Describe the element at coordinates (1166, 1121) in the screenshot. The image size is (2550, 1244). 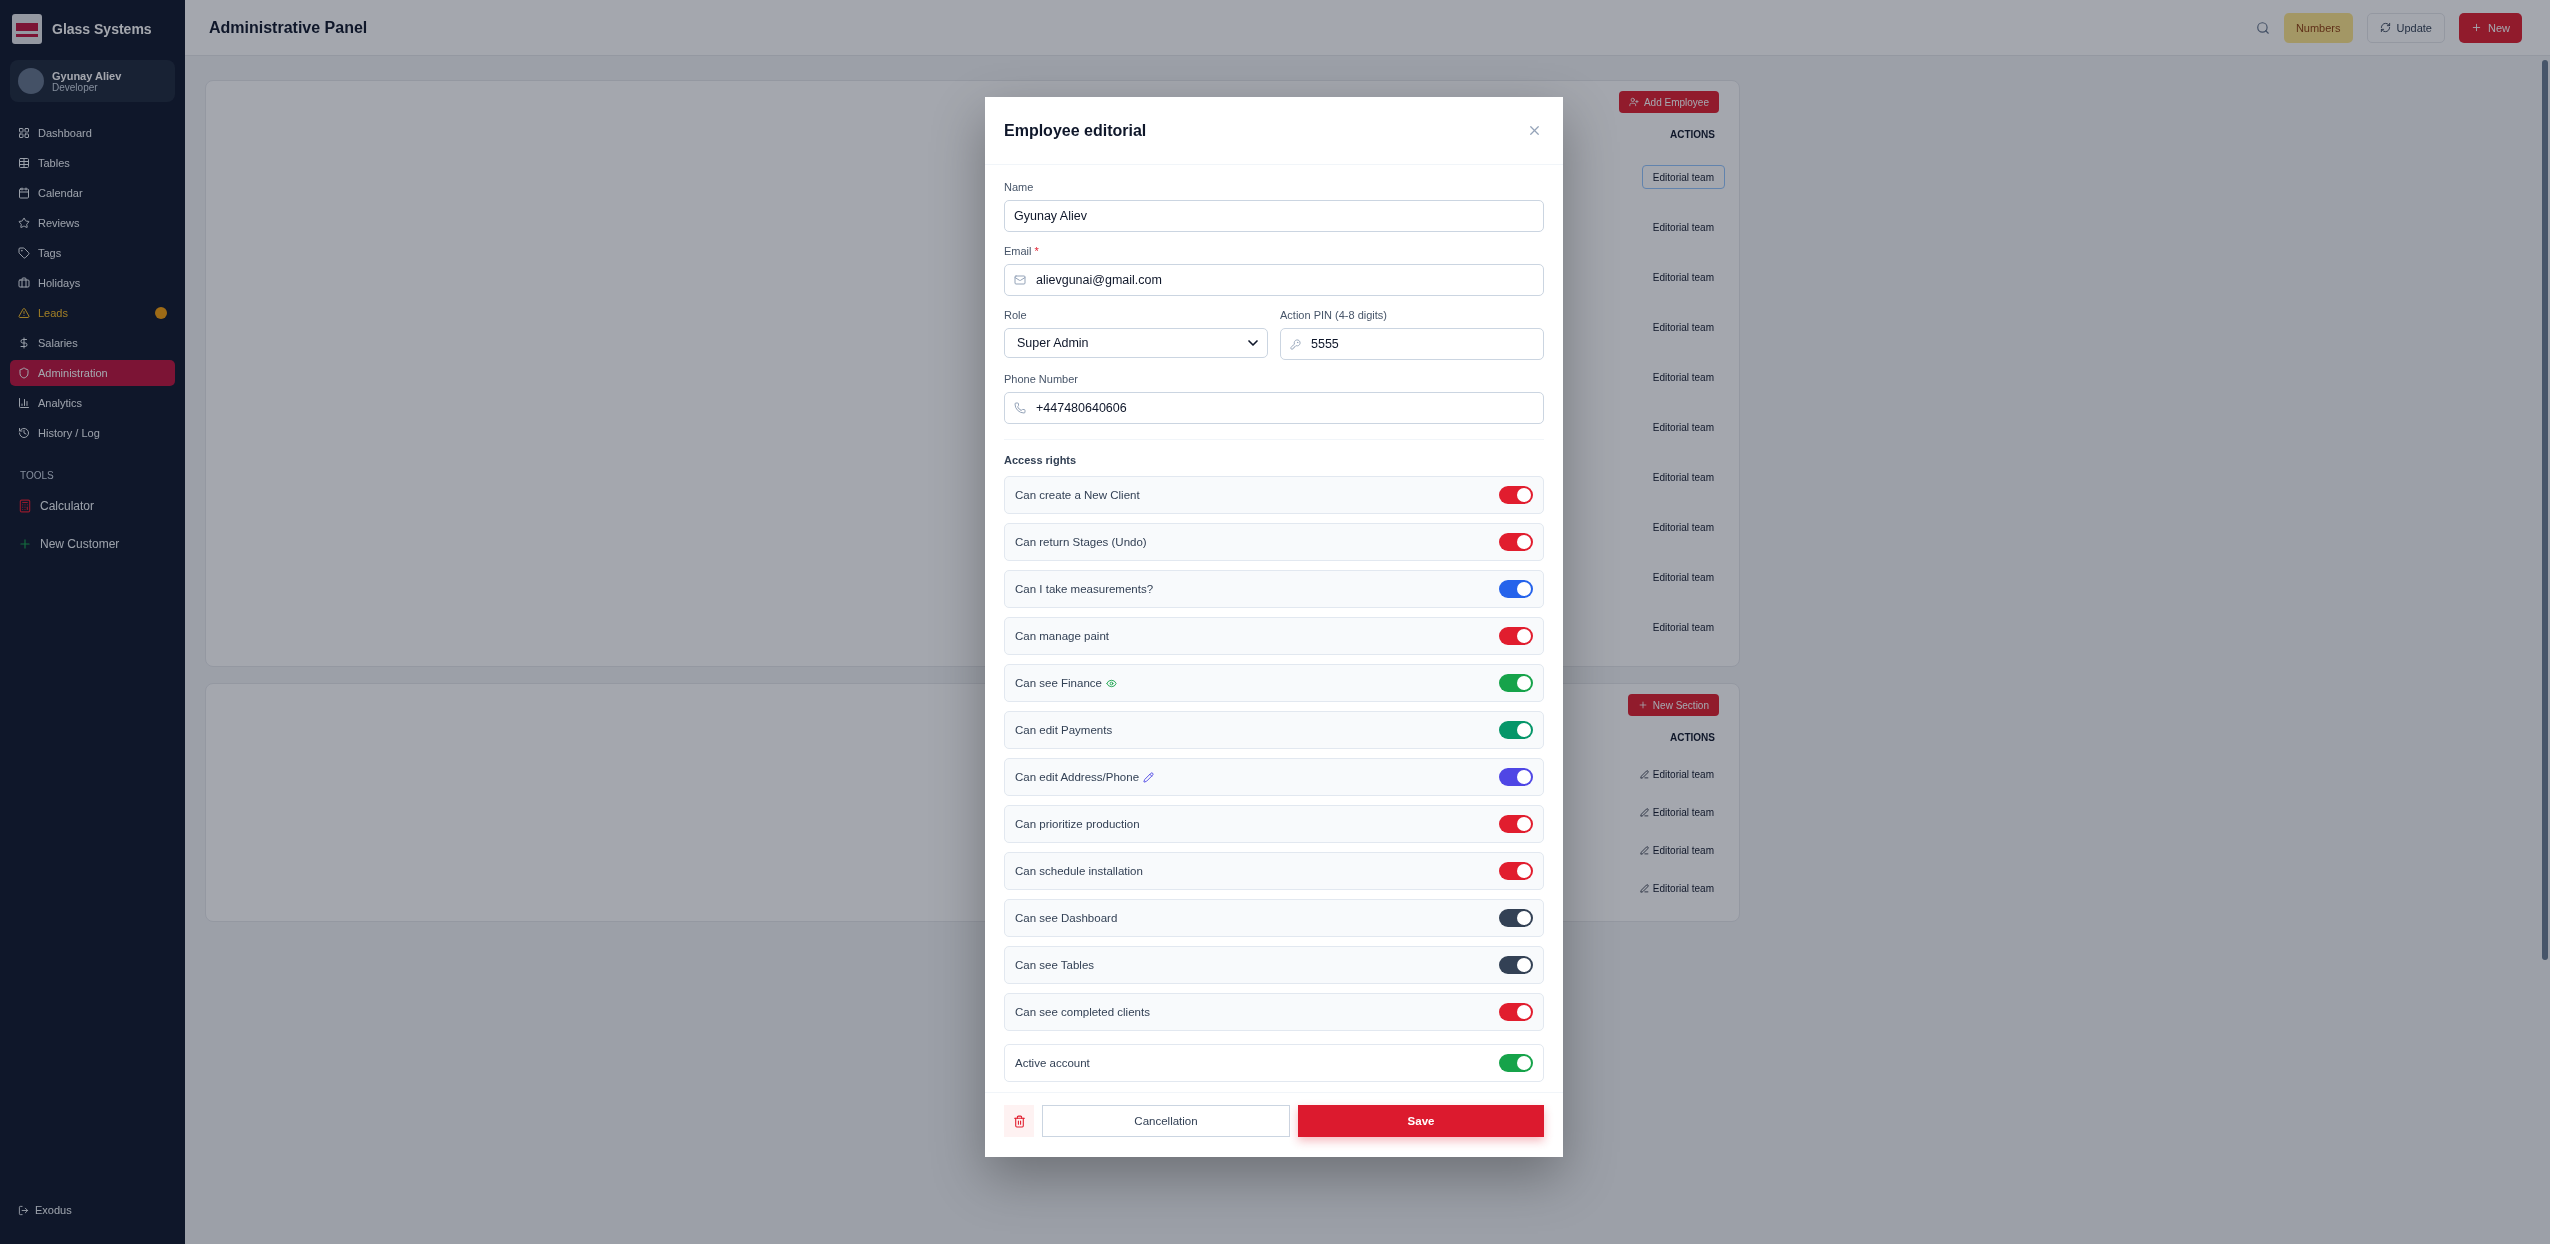
I see `cancel-button: Cancellation` at that location.